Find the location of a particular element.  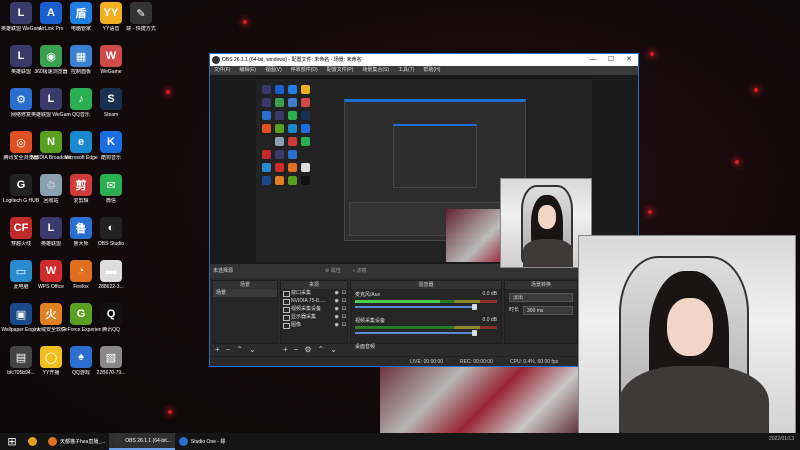

live-status: LIVE: 00:00:00 is located at coordinates (427, 362).